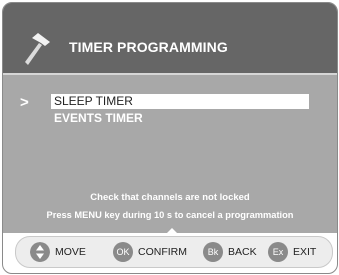 The height and width of the screenshot is (275, 339). I want to click on back-label: BACK, so click(242, 252).